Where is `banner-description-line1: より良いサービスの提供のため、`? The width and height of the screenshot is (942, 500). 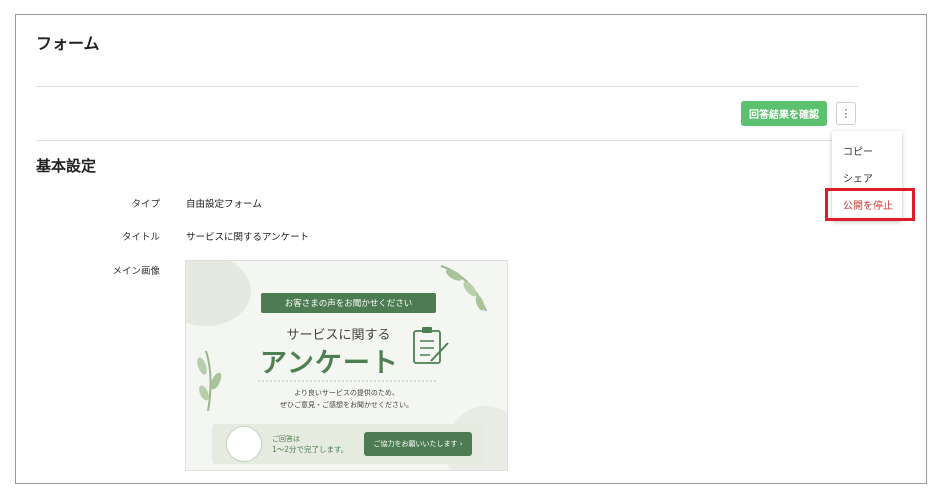
banner-description-line1: より良いサービスの提供のため、 is located at coordinates (346, 393).